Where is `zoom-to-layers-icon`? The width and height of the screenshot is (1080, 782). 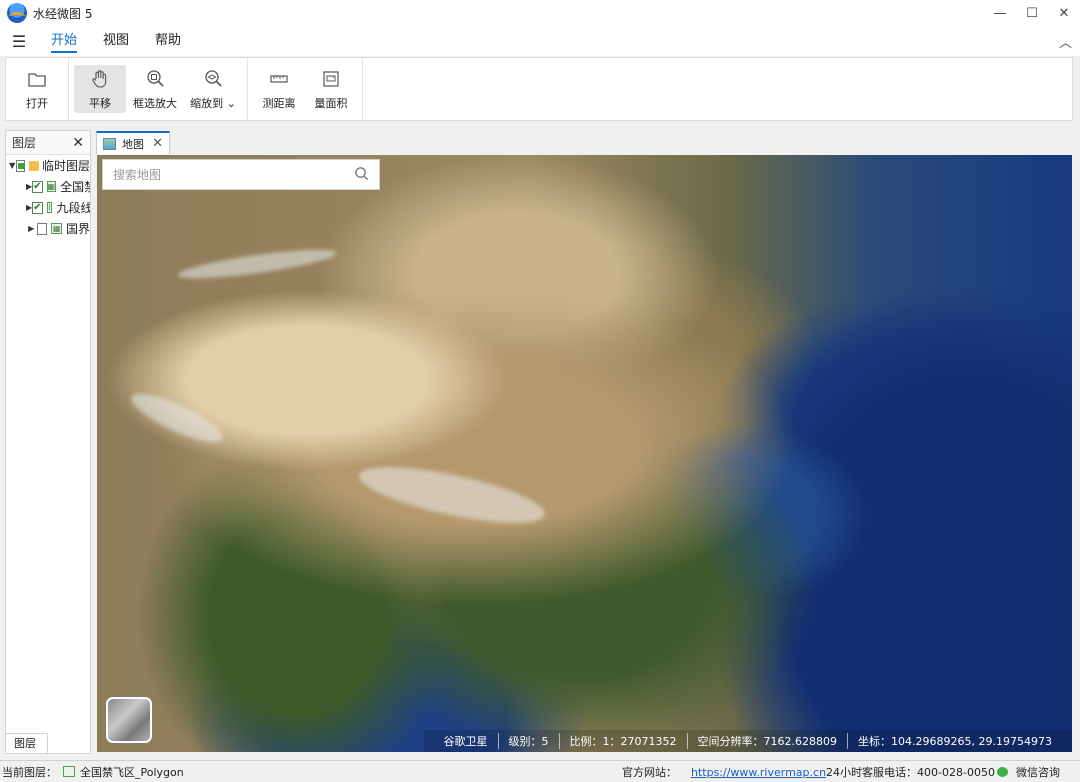
zoom-to-layers-icon is located at coordinates (213, 78).